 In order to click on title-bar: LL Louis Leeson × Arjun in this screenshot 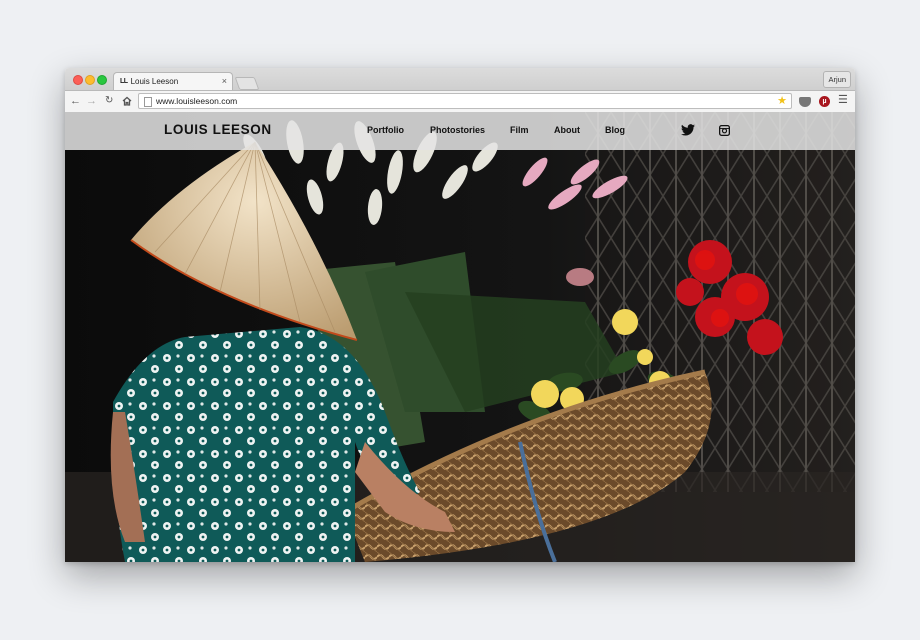, I will do `click(460, 79)`.